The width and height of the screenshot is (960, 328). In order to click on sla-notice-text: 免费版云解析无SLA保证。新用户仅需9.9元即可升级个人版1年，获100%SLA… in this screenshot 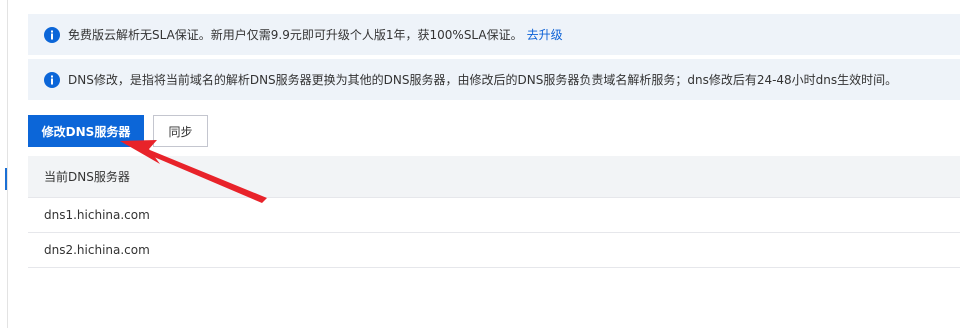, I will do `click(295, 35)`.